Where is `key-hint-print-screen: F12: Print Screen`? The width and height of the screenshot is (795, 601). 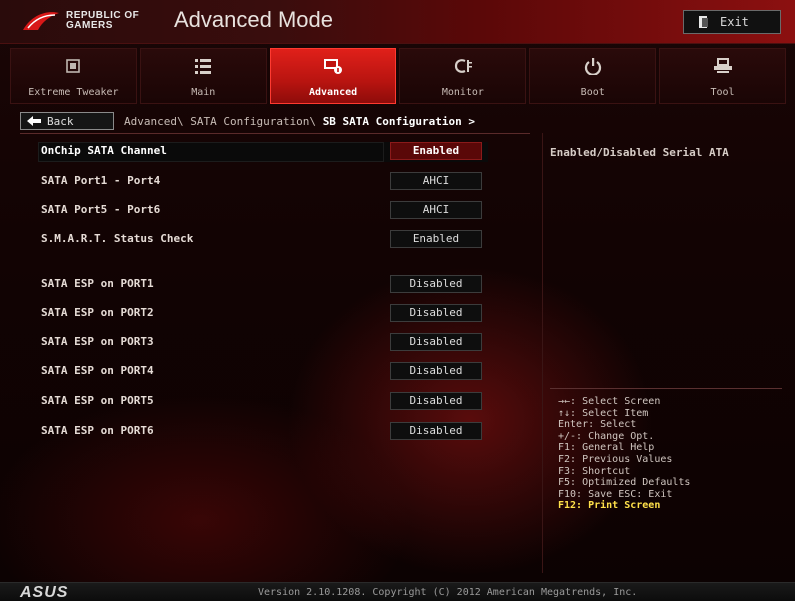
key-hint-print-screen: F12: Print Screen is located at coordinates (609, 506).